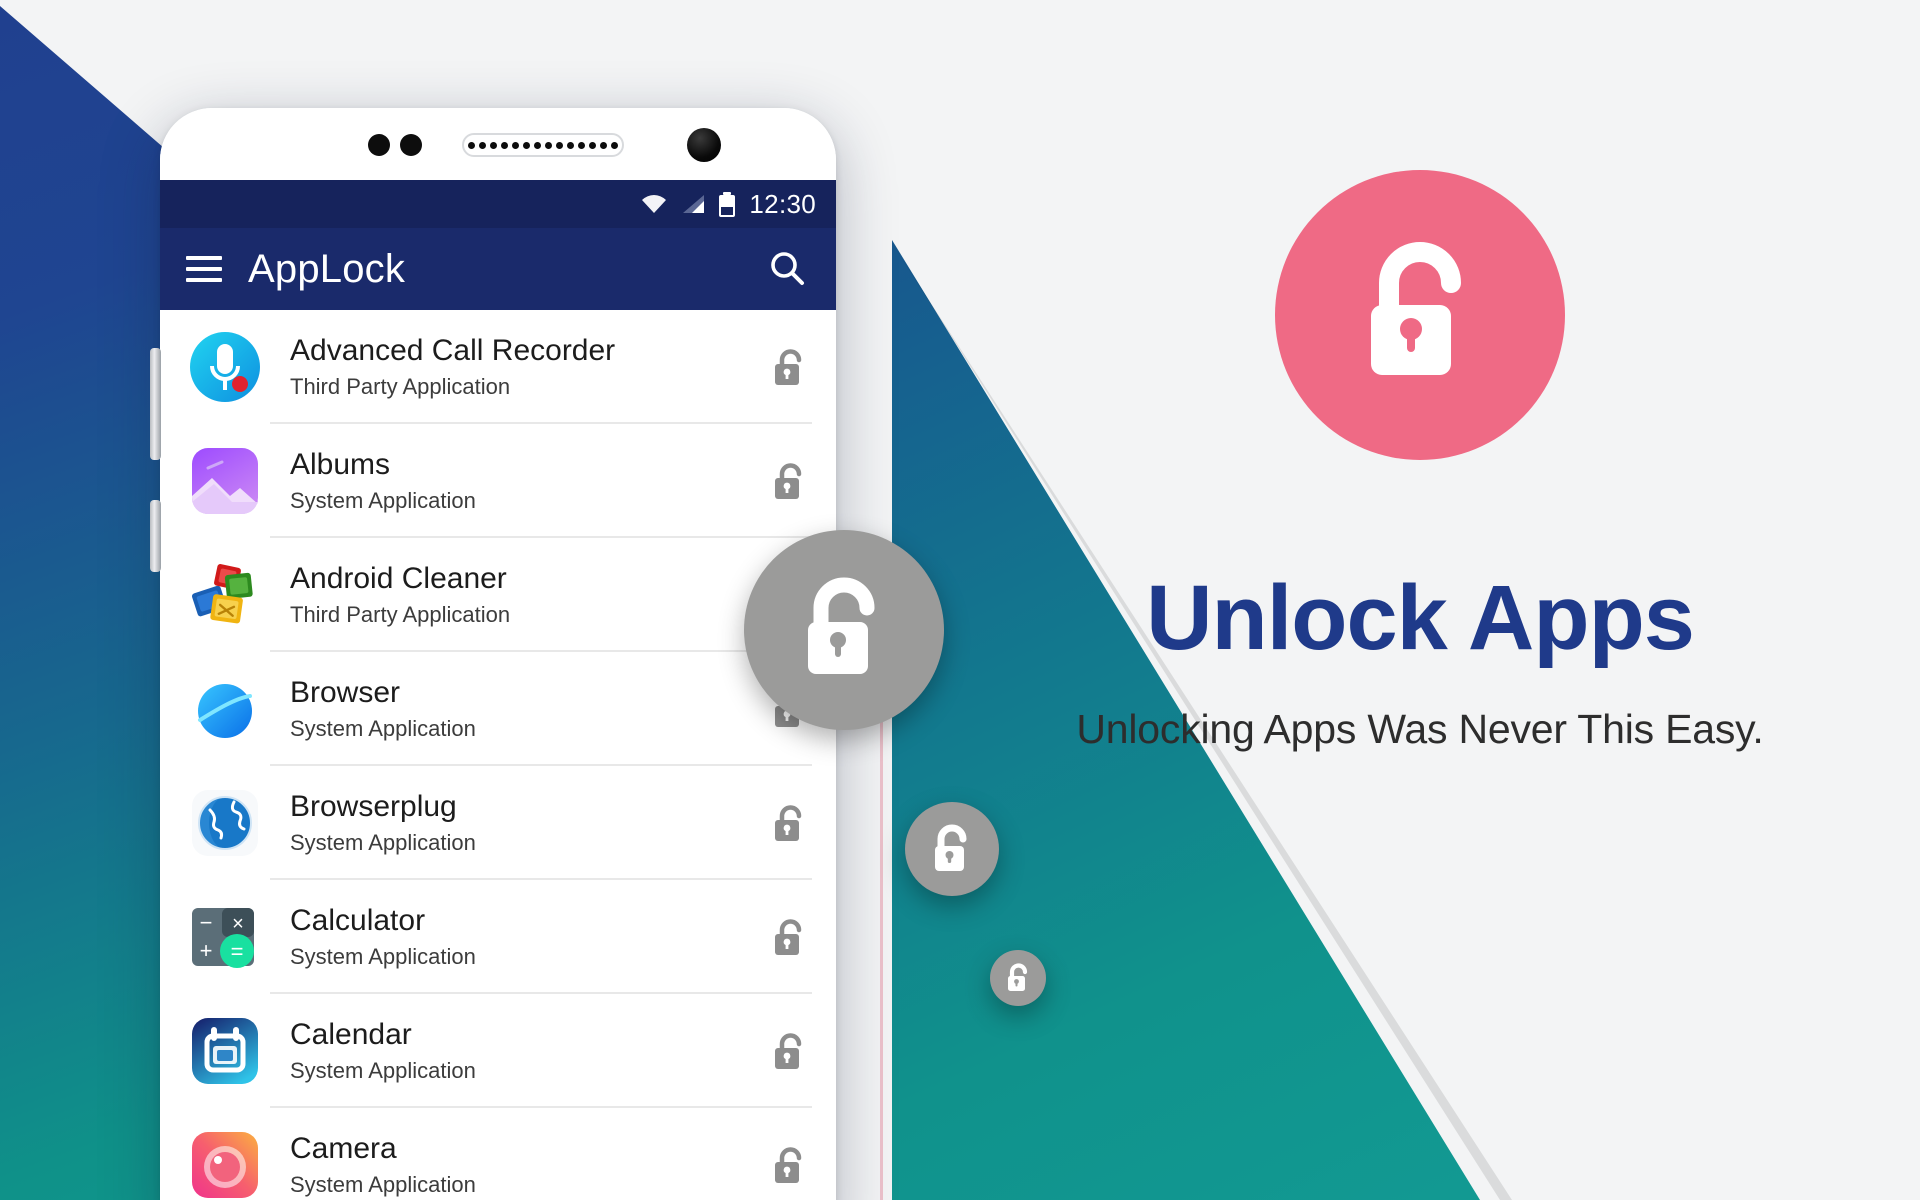  Describe the element at coordinates (225, 367) in the screenshot. I see `microphone-record-icon` at that location.